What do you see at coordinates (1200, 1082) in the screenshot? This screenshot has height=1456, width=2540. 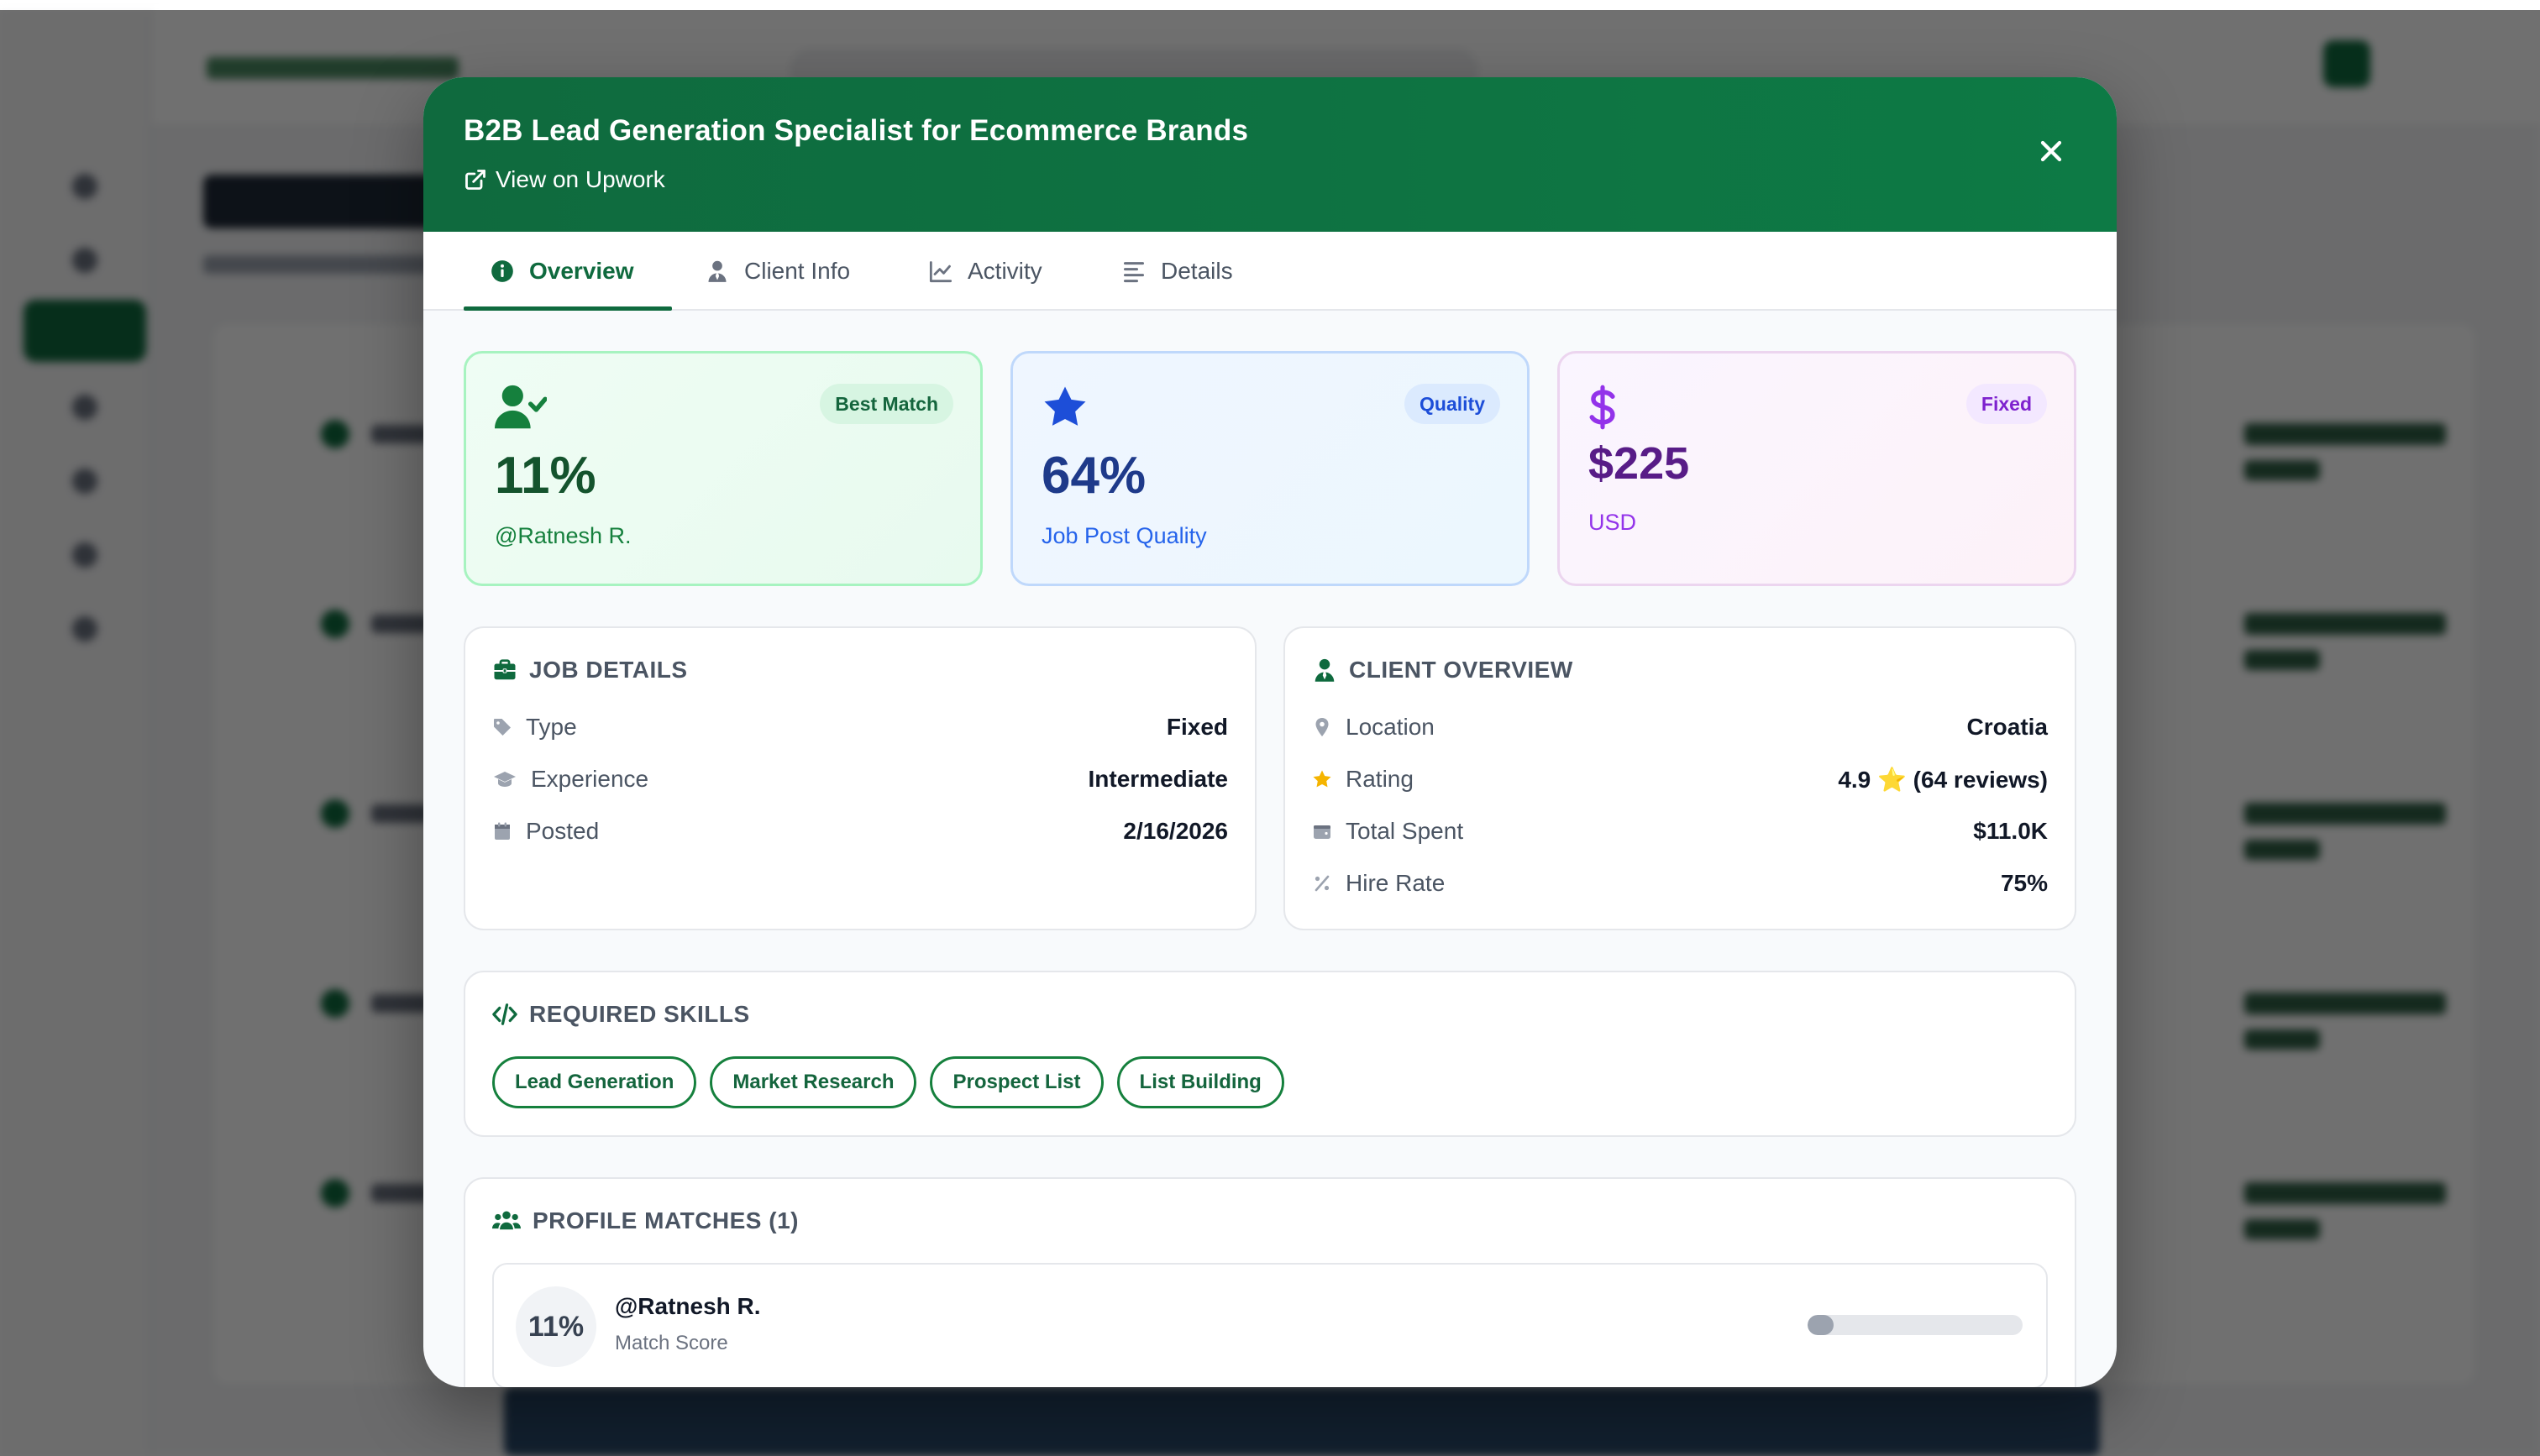 I see `skill-tag: List Building` at bounding box center [1200, 1082].